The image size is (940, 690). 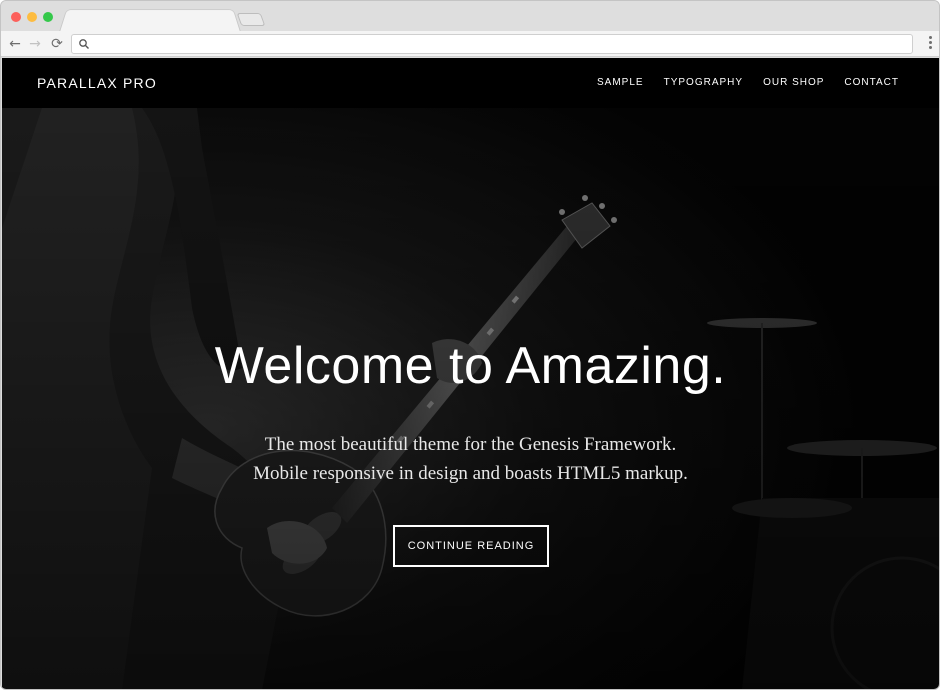 I want to click on site-title: PARALLAX PRO, so click(x=97, y=83).